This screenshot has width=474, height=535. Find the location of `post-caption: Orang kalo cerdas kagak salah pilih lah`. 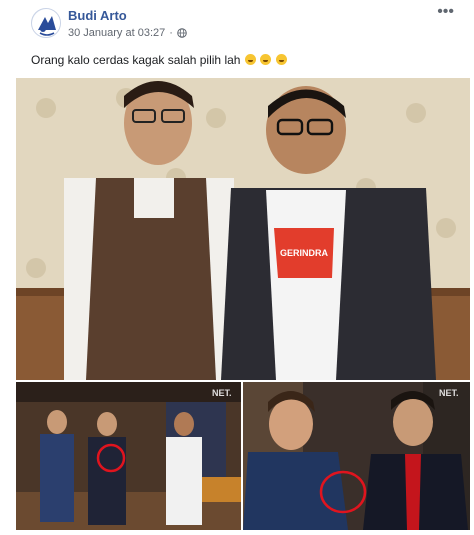

post-caption: Orang kalo cerdas kagak salah pilih lah is located at coordinates (159, 60).